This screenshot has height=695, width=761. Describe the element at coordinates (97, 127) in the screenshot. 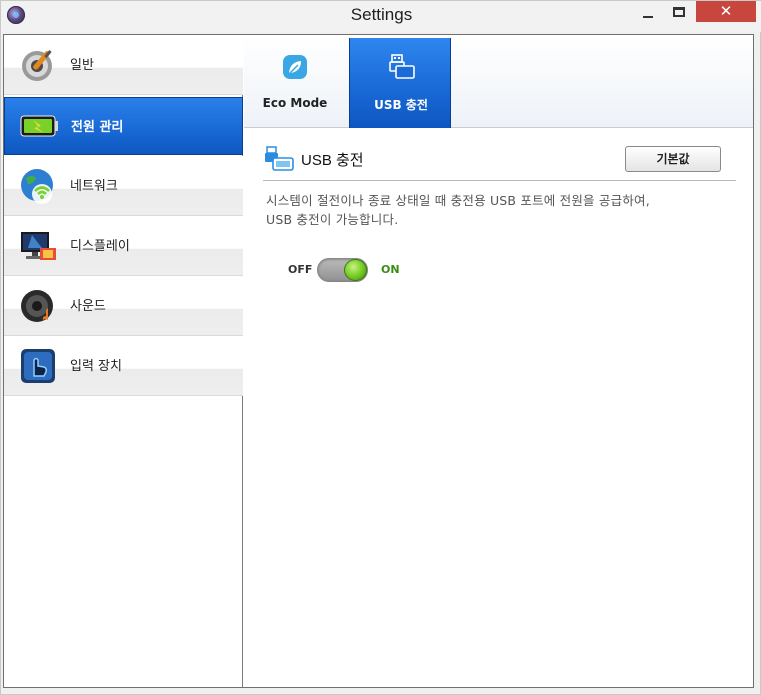

I see `sidebar-item-label: 전원 관리` at that location.